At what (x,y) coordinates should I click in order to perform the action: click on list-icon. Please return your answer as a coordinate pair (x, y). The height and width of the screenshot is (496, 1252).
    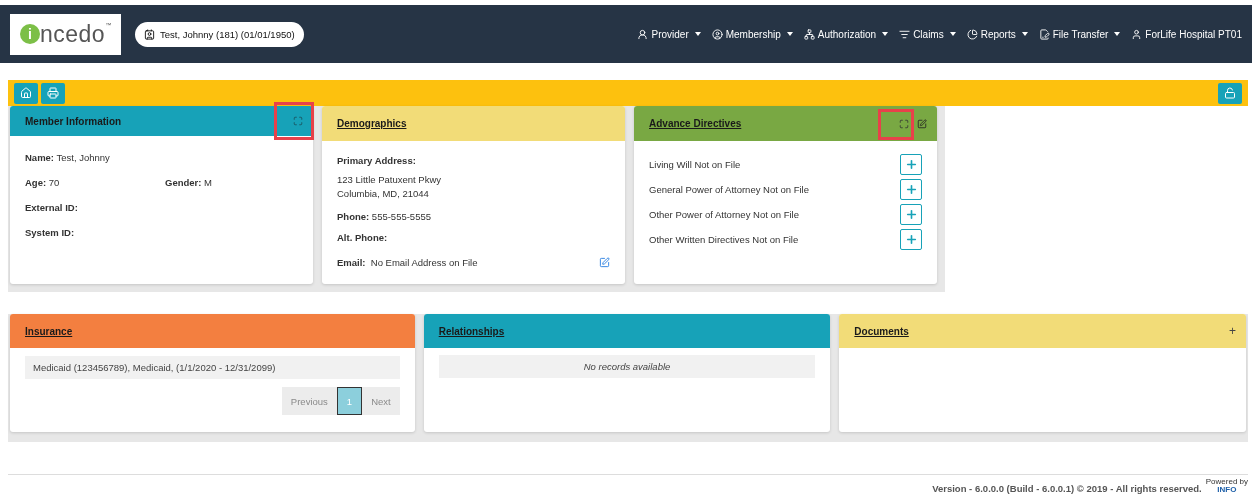
    Looking at the image, I should click on (905, 34).